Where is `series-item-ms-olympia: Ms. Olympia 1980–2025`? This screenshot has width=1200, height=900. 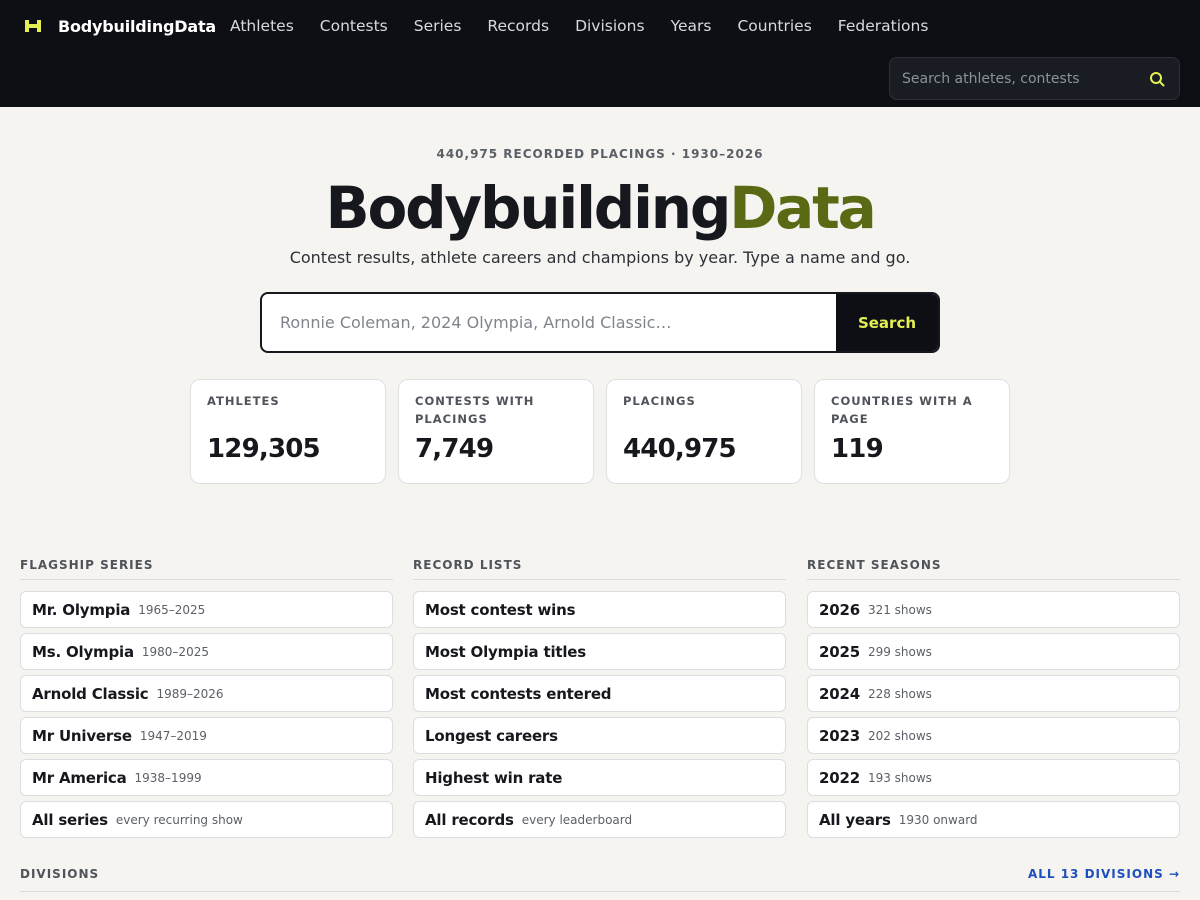
series-item-ms-olympia: Ms. Olympia 1980–2025 is located at coordinates (206, 651).